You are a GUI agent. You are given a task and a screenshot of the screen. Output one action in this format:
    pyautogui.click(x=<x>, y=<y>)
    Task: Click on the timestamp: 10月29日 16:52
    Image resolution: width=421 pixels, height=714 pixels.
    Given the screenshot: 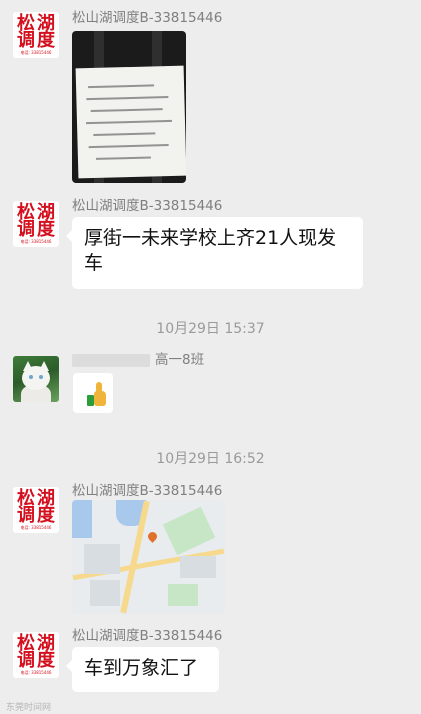 What is the action you would take?
    pyautogui.click(x=210, y=459)
    